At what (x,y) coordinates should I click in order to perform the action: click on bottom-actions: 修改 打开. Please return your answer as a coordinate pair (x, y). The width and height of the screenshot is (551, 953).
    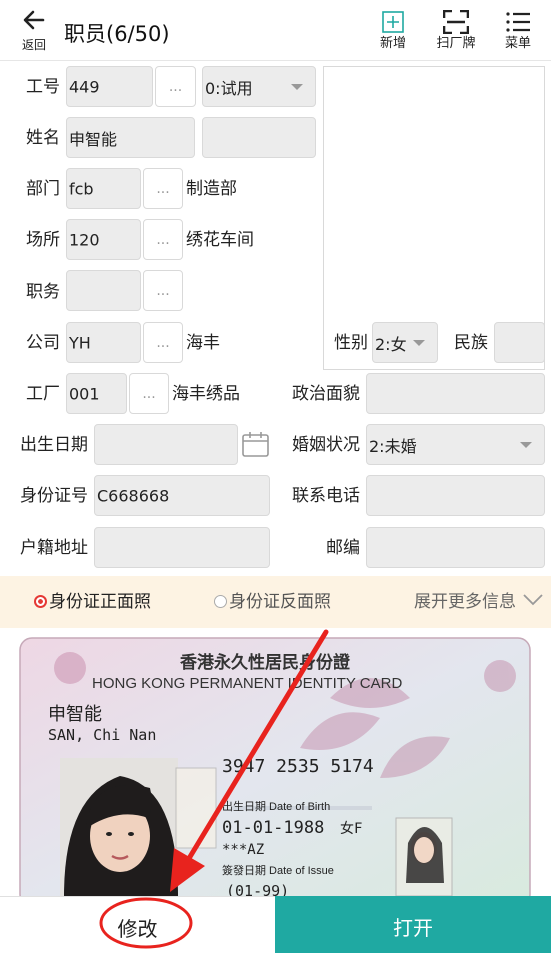
    Looking at the image, I should click on (275, 924).